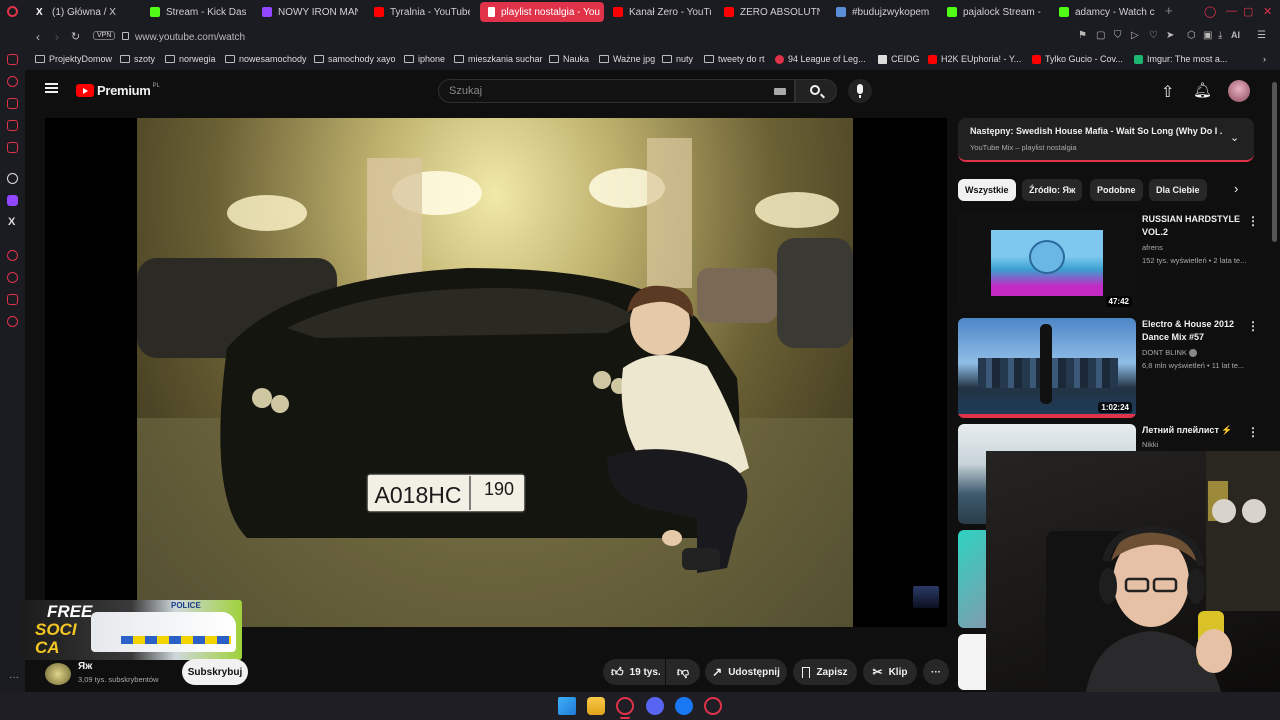 The height and width of the screenshot is (720, 1280). Describe the element at coordinates (1220, 35) in the screenshot. I see `download-icon: ⤓` at that location.